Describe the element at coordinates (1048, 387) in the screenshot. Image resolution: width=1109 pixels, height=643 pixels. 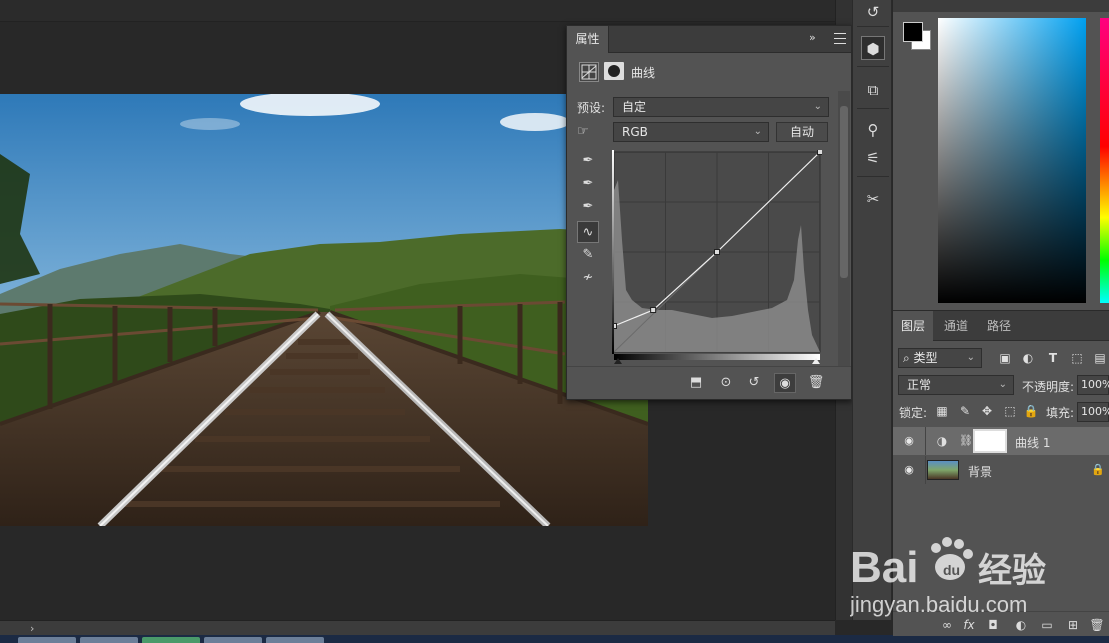
I see `opacity-label: 不透明度:` at that location.